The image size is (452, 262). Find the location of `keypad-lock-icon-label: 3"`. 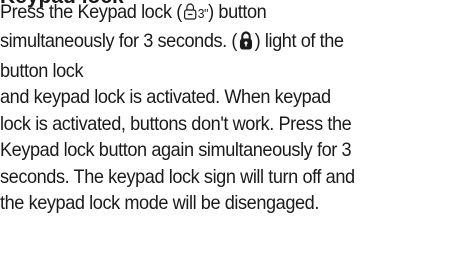

keypad-lock-icon-label: 3" is located at coordinates (203, 13).